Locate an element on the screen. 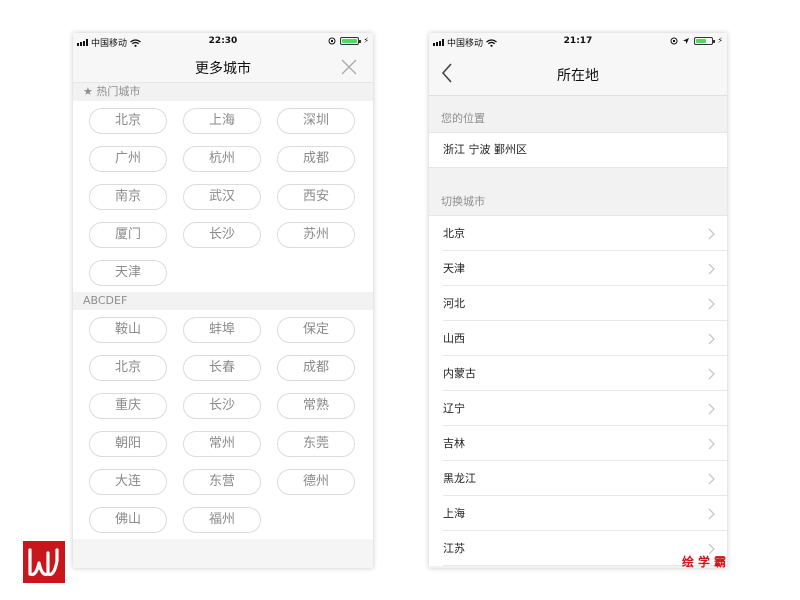  city-chip: 东莞 is located at coordinates (316, 444).